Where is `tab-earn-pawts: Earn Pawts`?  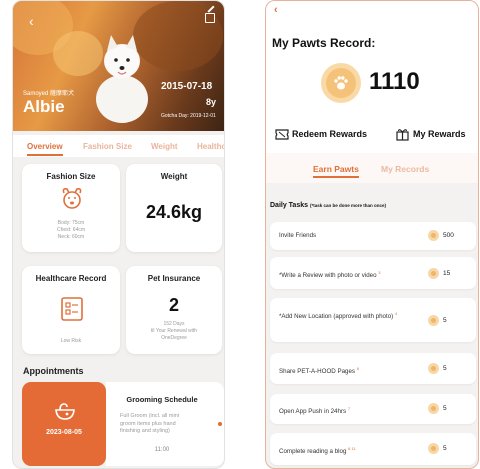
tab-earn-pawts: Earn Pawts is located at coordinates (336, 171).